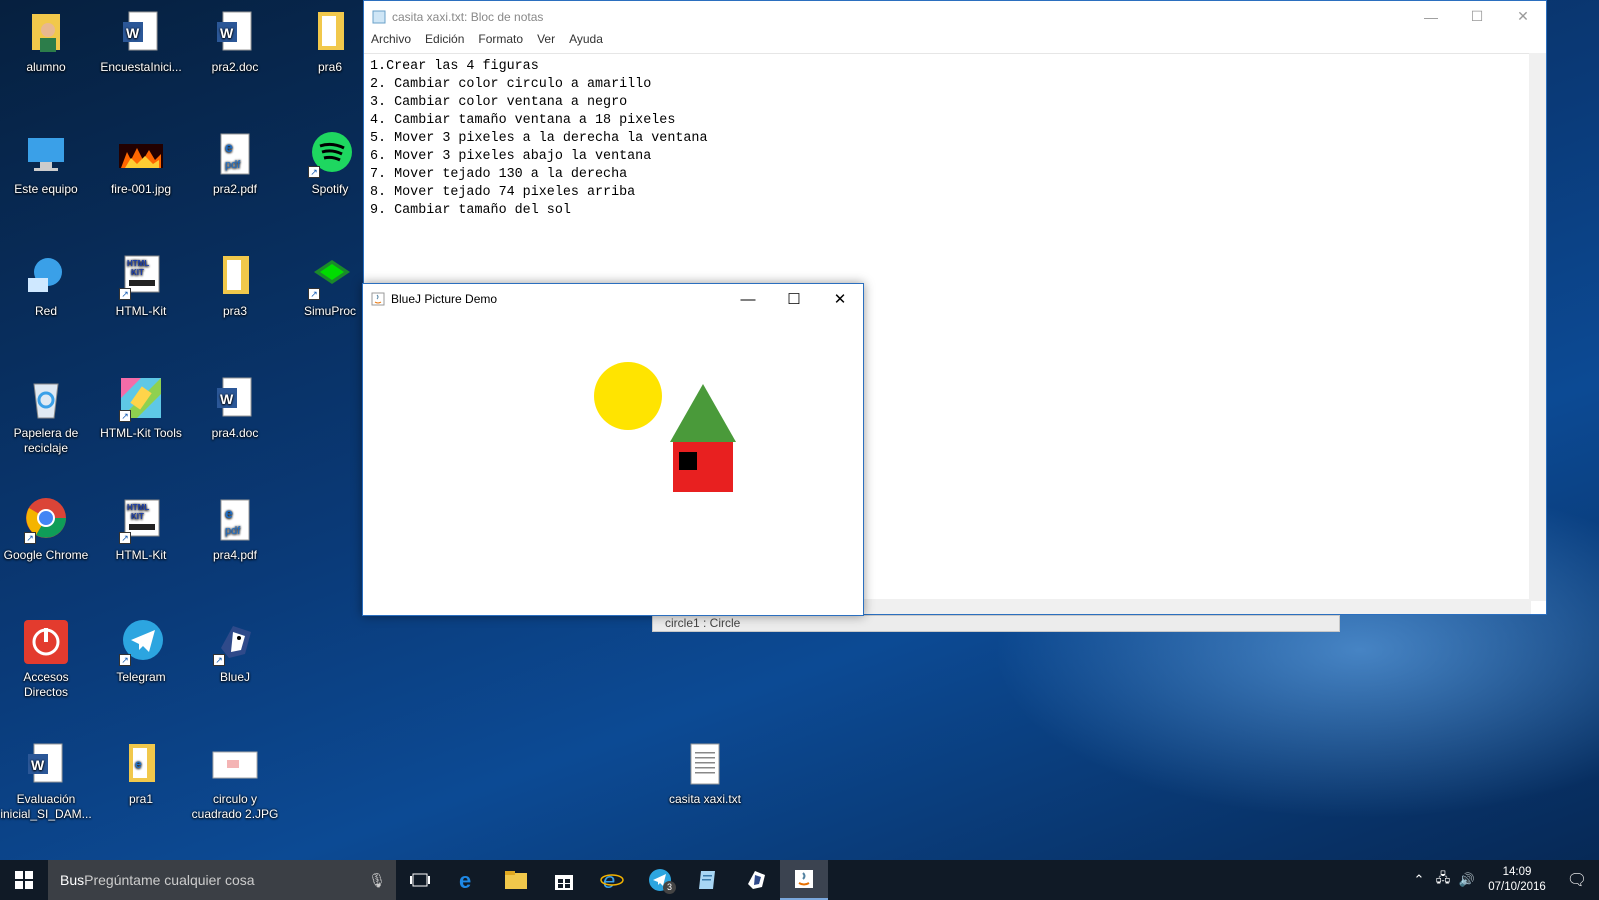 The image size is (1599, 900). Describe the element at coordinates (141, 773) in the screenshot. I see `desktop-icon-pra1: e pra1` at that location.